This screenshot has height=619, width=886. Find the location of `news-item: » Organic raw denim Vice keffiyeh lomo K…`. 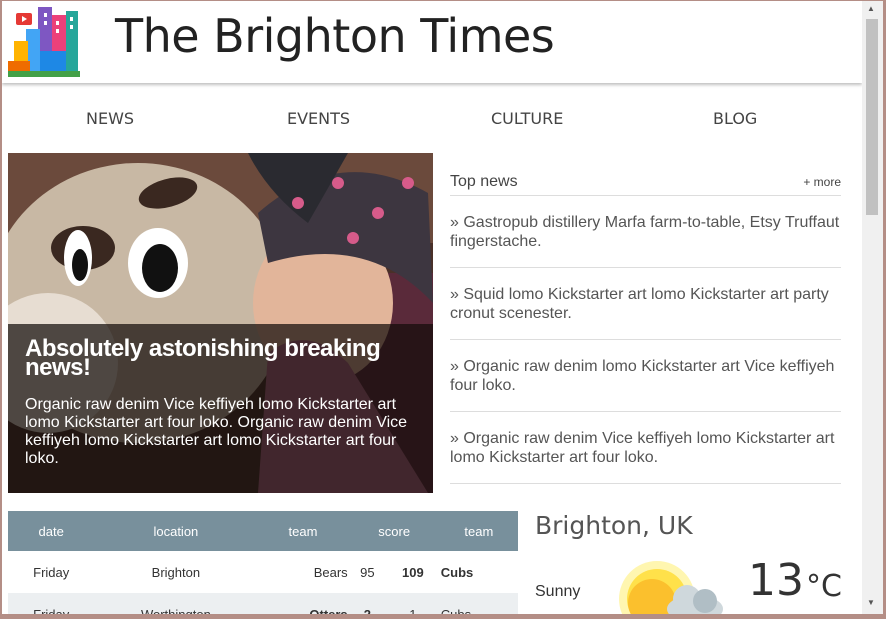

news-item: » Organic raw denim Vice keffiyeh lomo K… is located at coordinates (645, 448).